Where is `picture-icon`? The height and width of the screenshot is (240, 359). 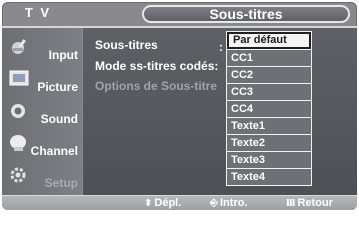 picture-icon is located at coordinates (20, 79).